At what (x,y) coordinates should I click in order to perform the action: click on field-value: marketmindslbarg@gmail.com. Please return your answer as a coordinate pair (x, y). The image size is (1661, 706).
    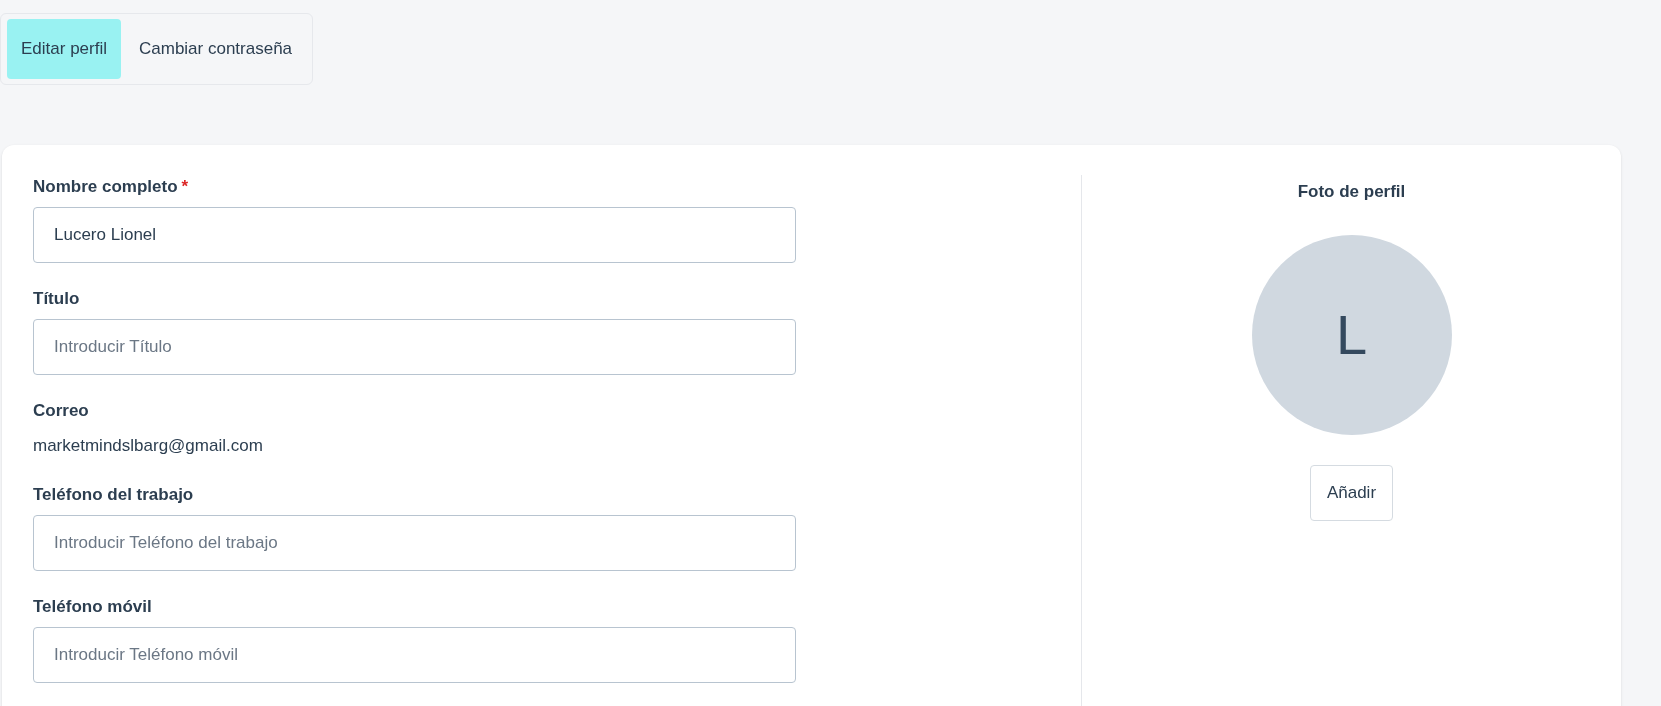
    Looking at the image, I should click on (148, 446).